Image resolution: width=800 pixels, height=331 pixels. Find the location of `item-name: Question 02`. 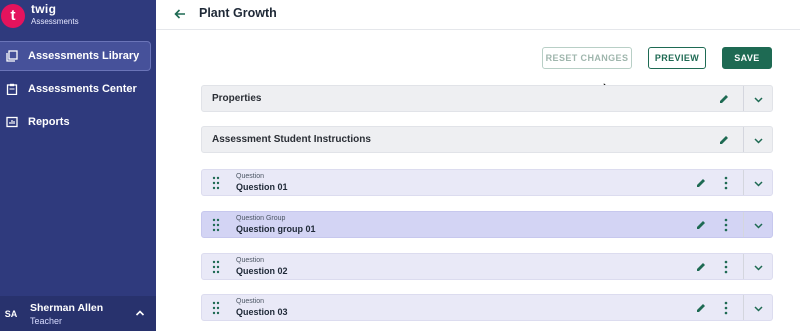

item-name: Question 02 is located at coordinates (262, 271).